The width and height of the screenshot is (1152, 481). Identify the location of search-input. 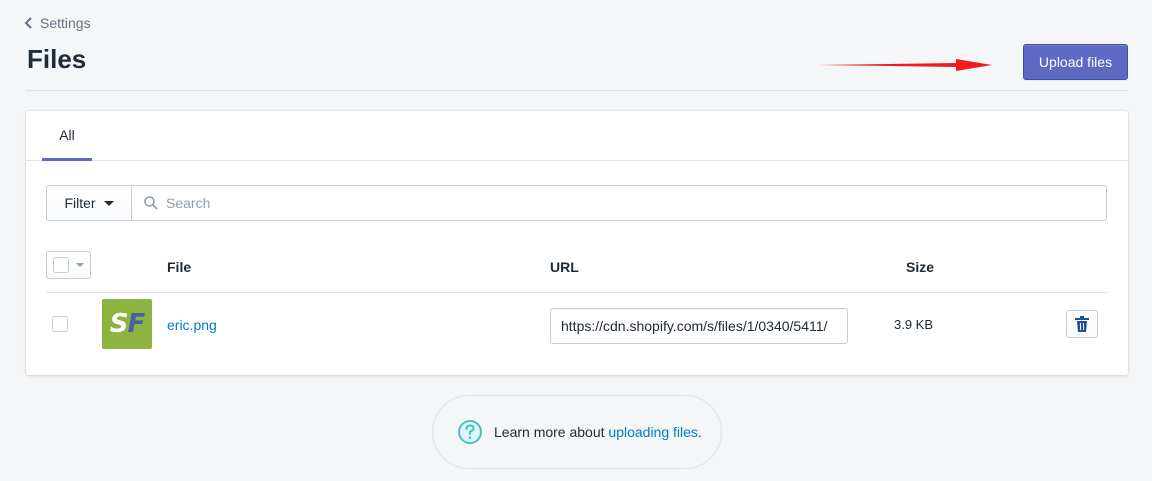
(636, 203).